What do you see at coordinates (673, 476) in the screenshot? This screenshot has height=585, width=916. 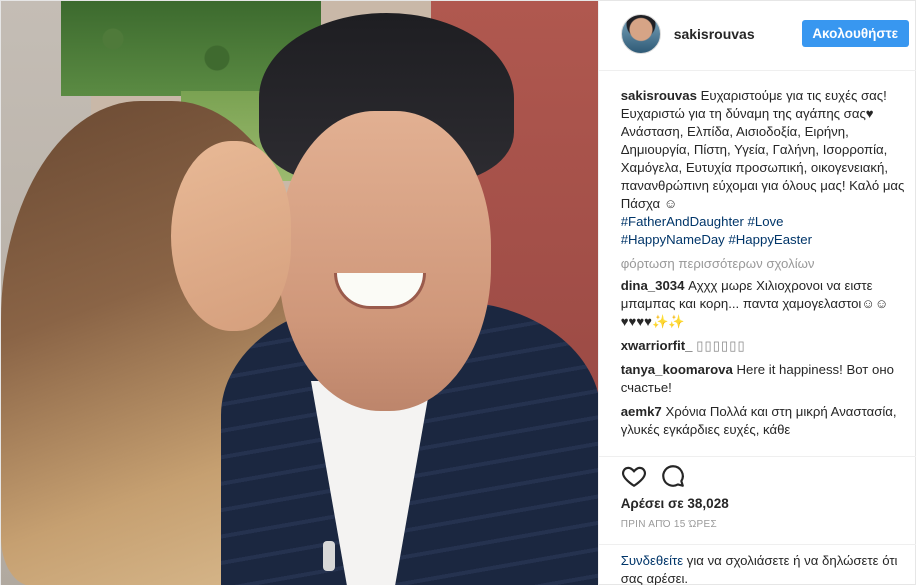 I see `comment-icon` at bounding box center [673, 476].